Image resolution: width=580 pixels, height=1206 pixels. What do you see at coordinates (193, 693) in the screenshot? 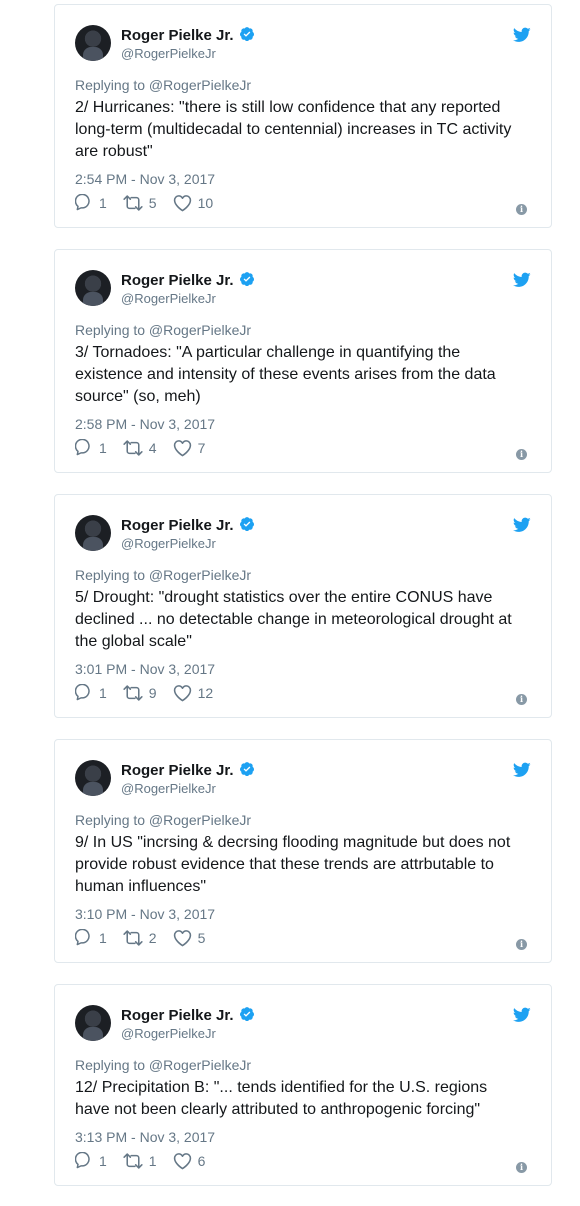
I see `like-action: 12` at bounding box center [193, 693].